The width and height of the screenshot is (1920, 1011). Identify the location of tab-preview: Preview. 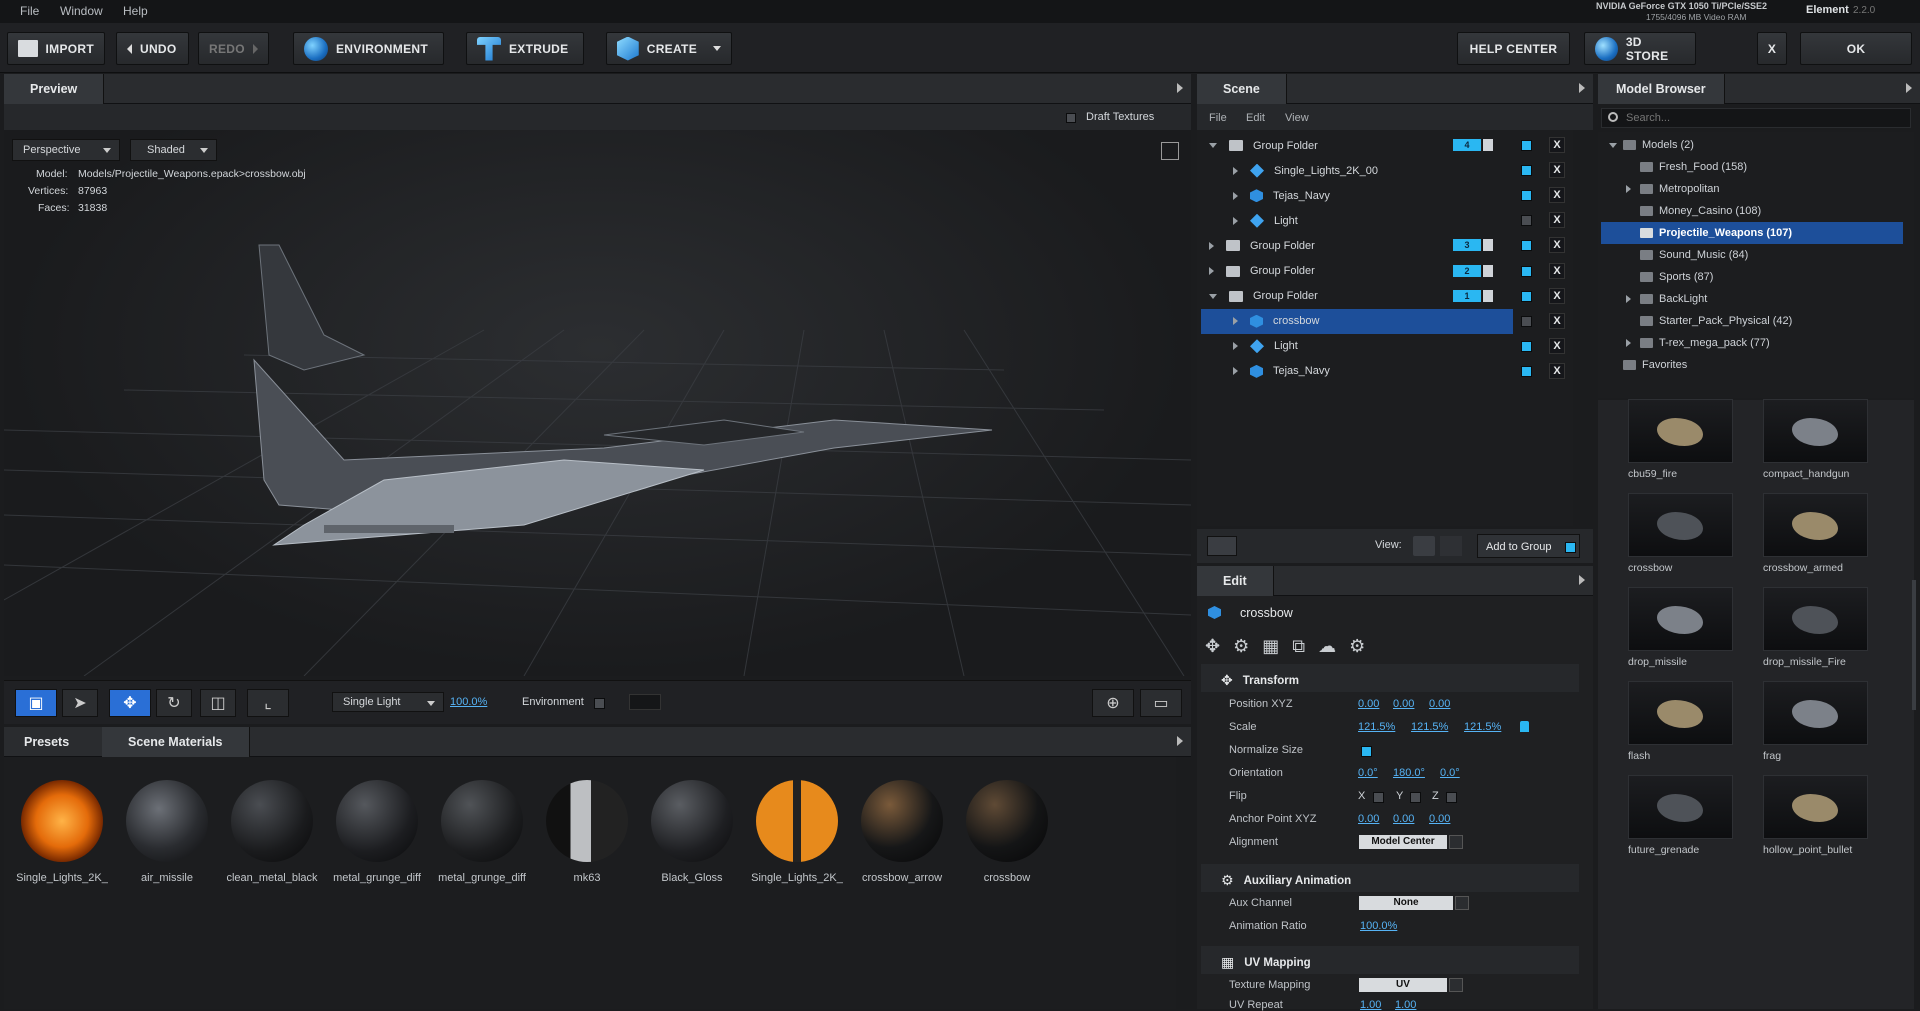
(54, 89).